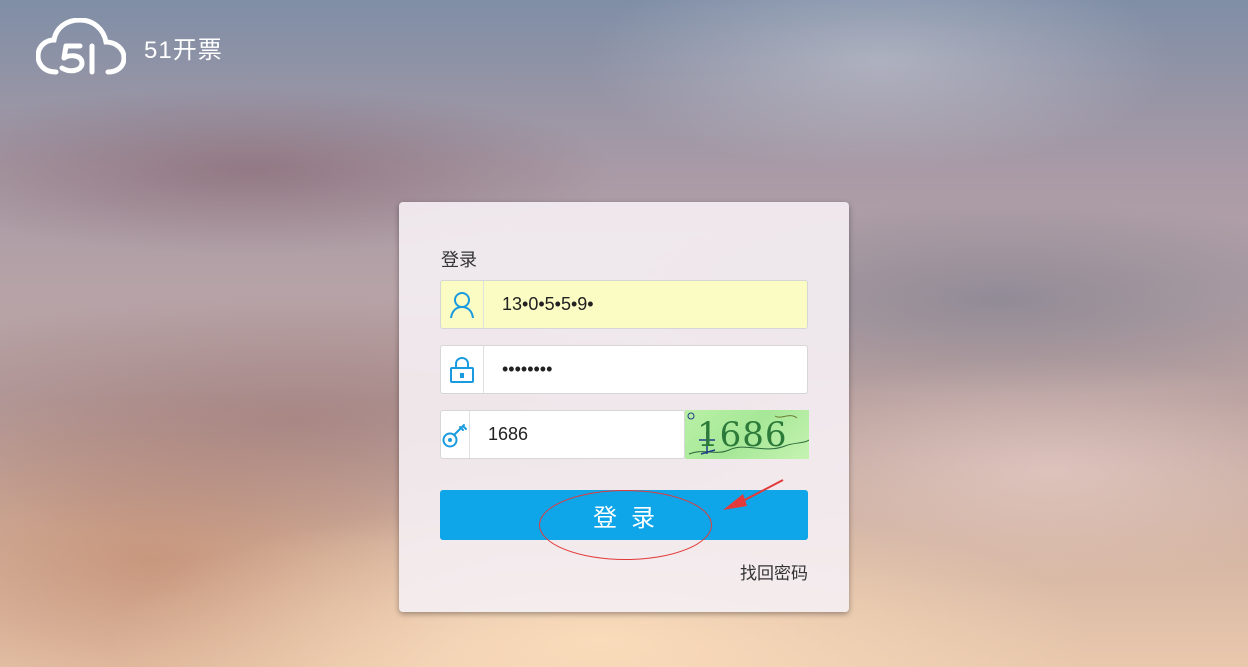  I want to click on brand-name: 51开票, so click(183, 50).